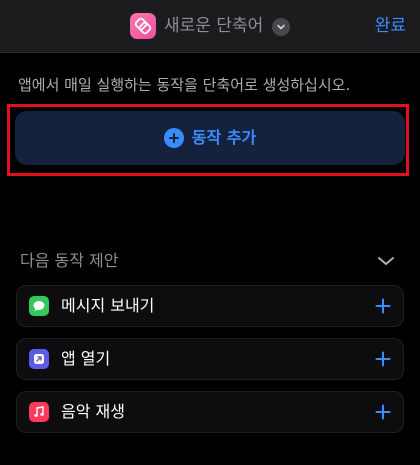 The height and width of the screenshot is (465, 420). Describe the element at coordinates (224, 137) in the screenshot. I see `add-action-label: 동작 추가` at that location.